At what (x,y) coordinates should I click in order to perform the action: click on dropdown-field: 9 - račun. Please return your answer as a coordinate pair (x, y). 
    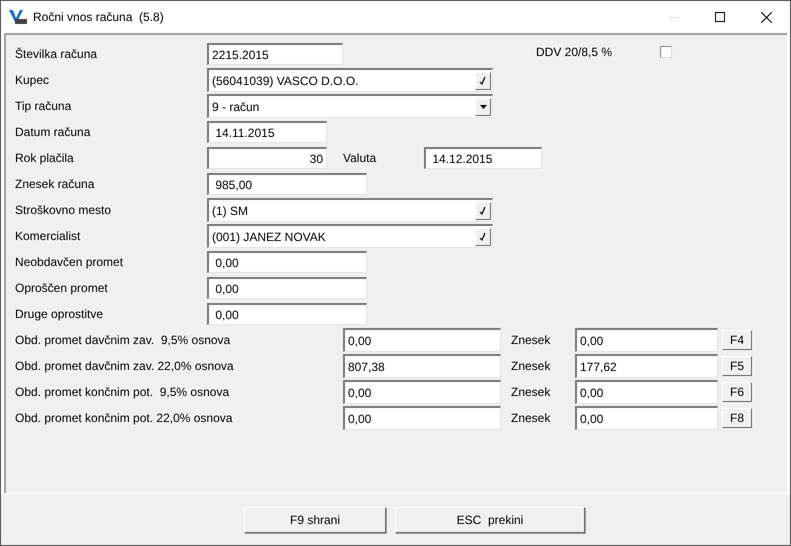
    Looking at the image, I should click on (350, 106).